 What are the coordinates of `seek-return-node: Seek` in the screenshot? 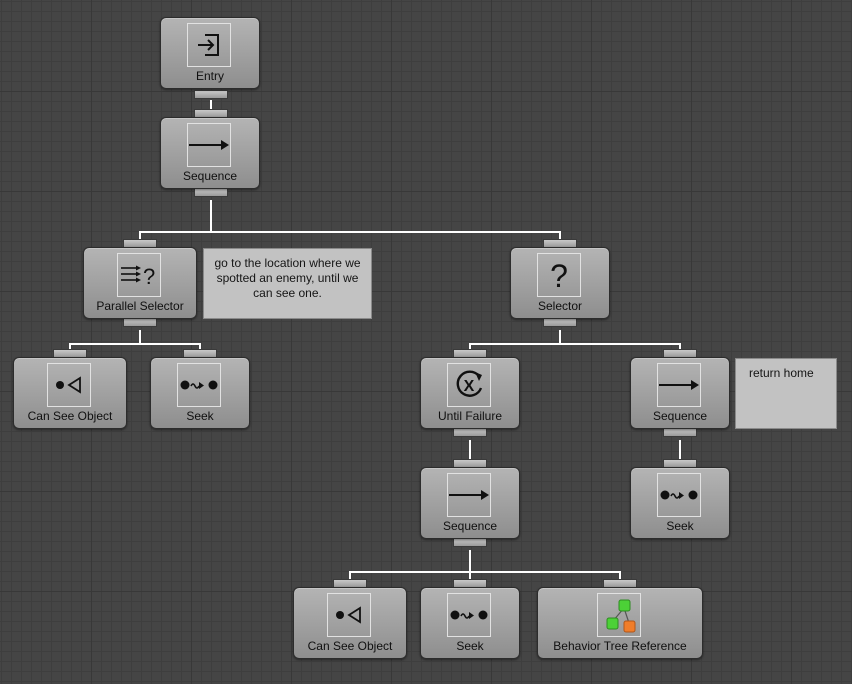 It's located at (680, 503).